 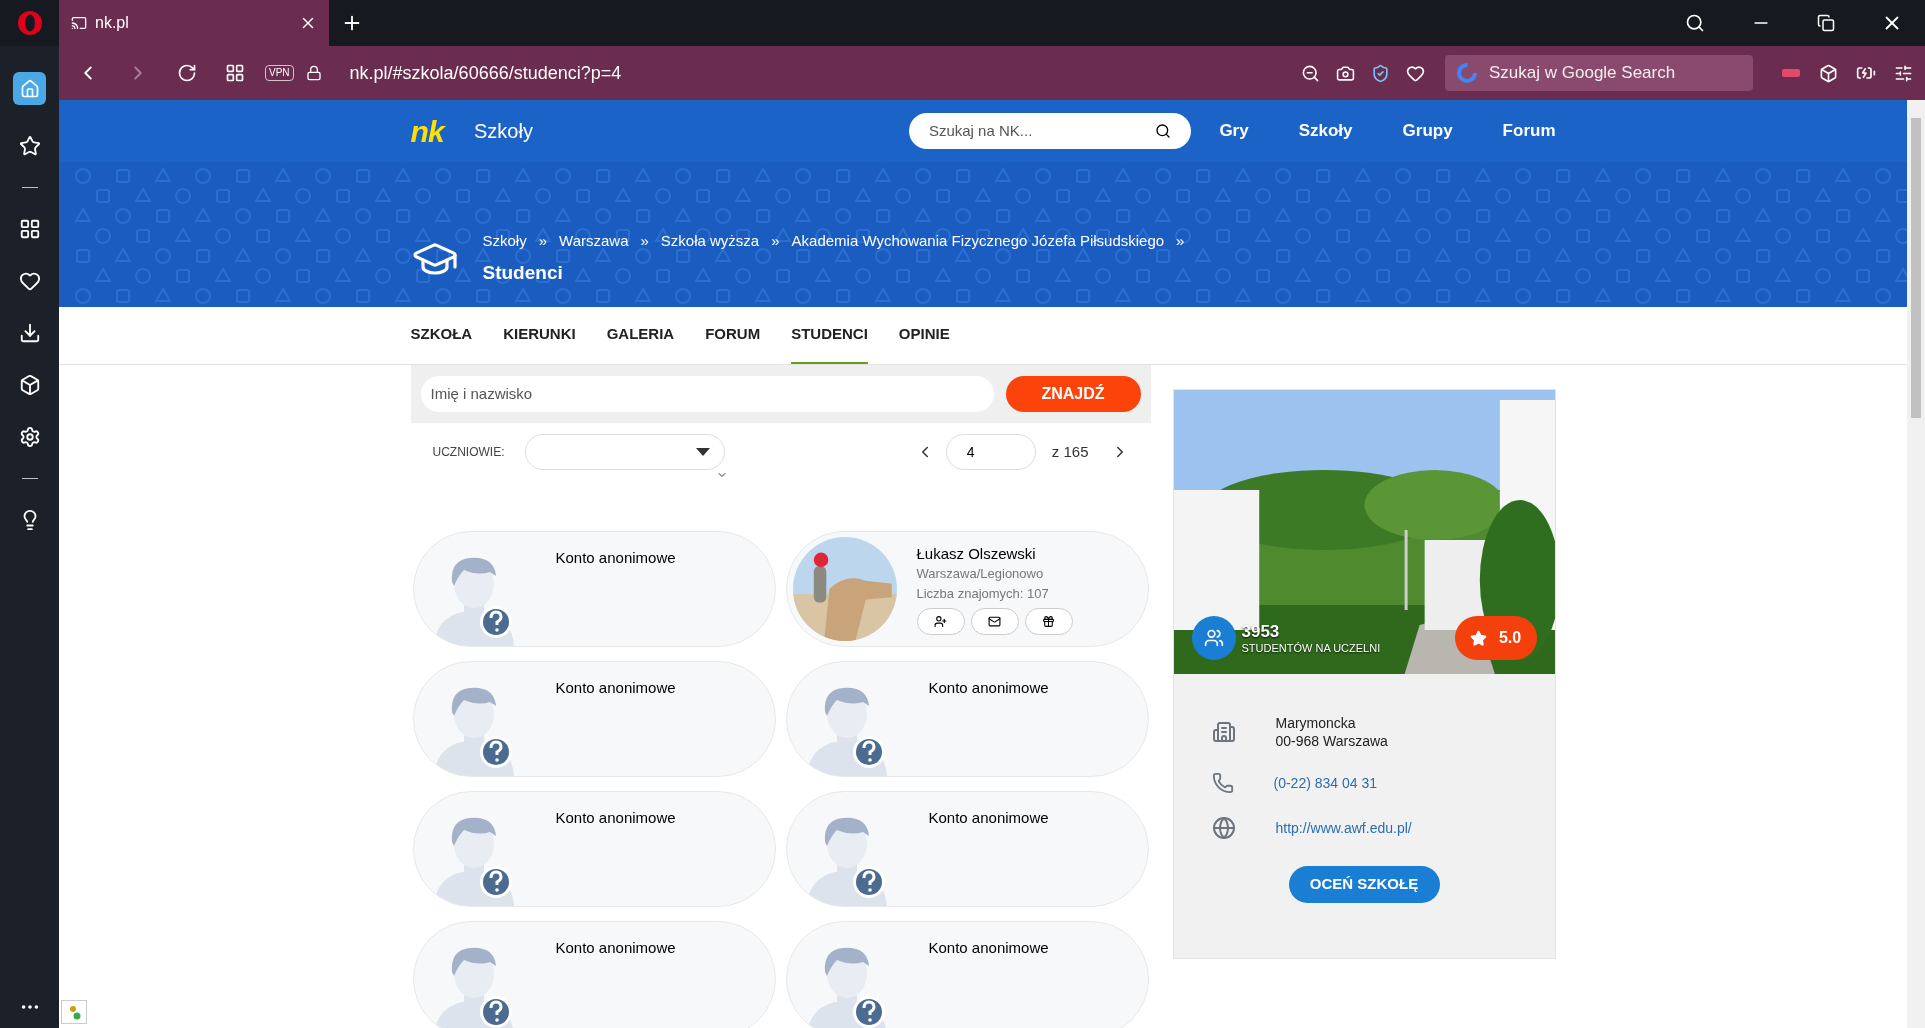 I want to click on dropdown-arrow-icon, so click(x=702, y=452).